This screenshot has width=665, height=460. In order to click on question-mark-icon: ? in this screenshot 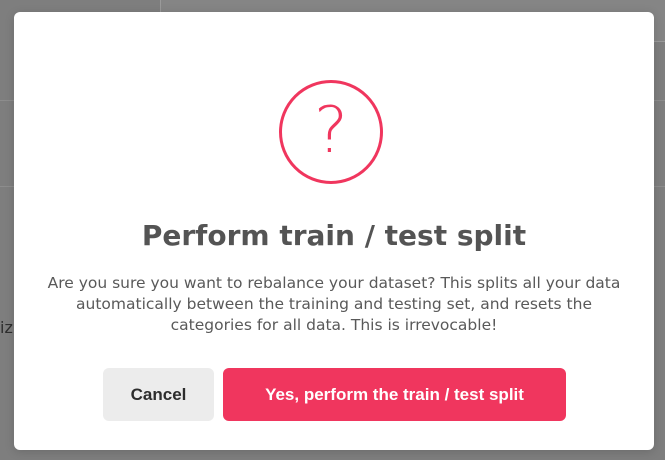, I will do `click(331, 132)`.